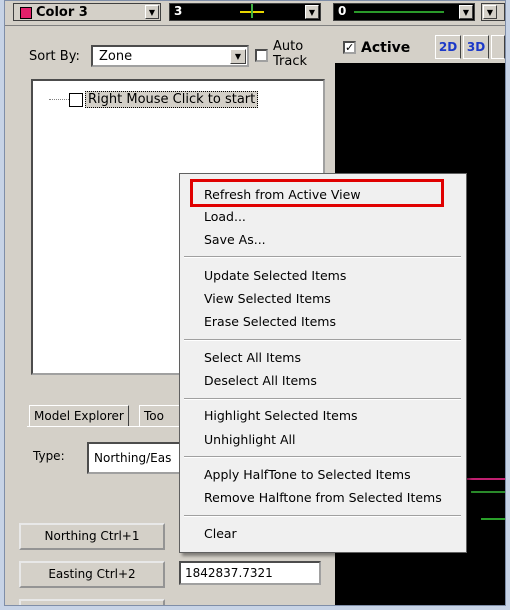  I want to click on menu-item-remove-halftone: Remove Halftone from Selected Items, so click(323, 497).